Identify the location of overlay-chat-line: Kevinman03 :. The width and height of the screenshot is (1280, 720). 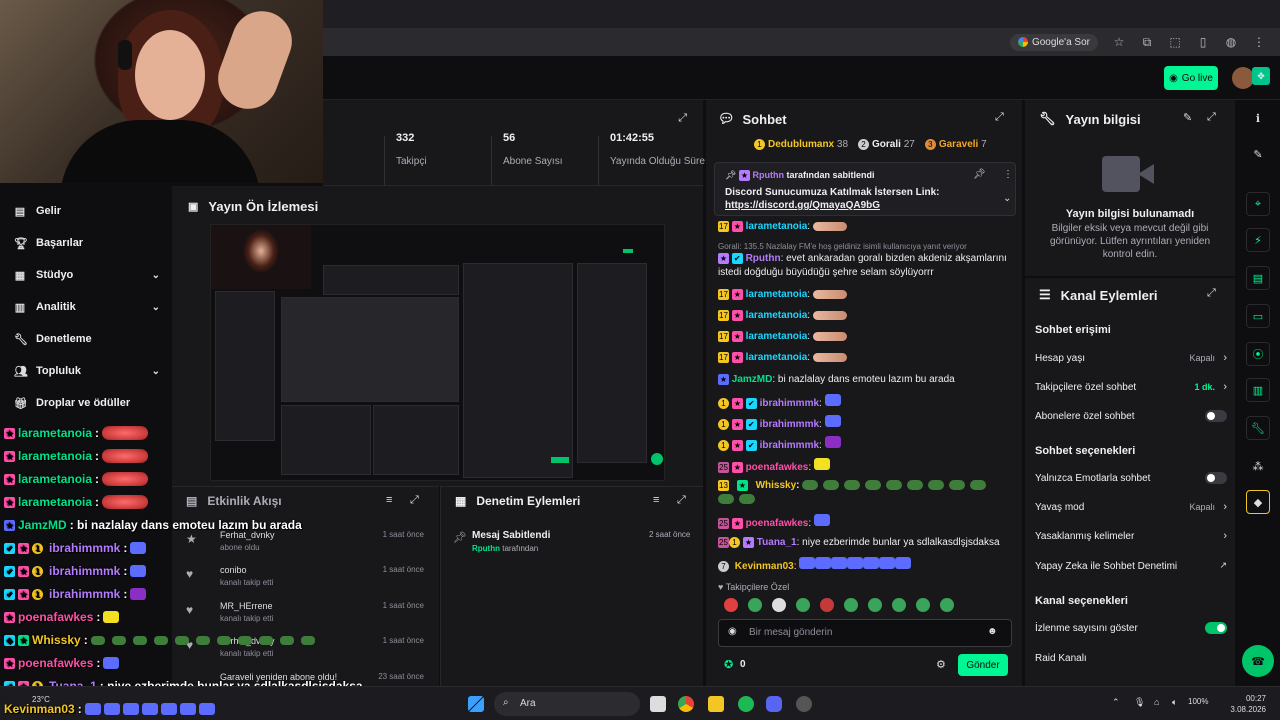
(109, 709).